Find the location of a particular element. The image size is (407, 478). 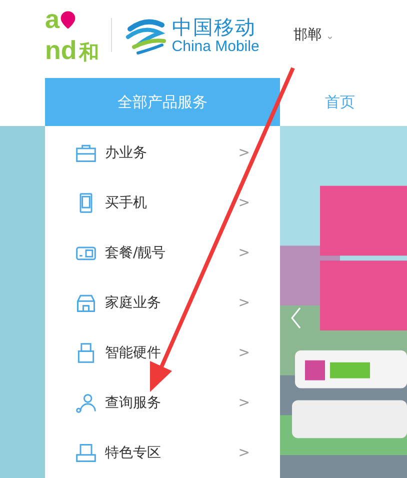

logo-letters: nd is located at coordinates (61, 50).